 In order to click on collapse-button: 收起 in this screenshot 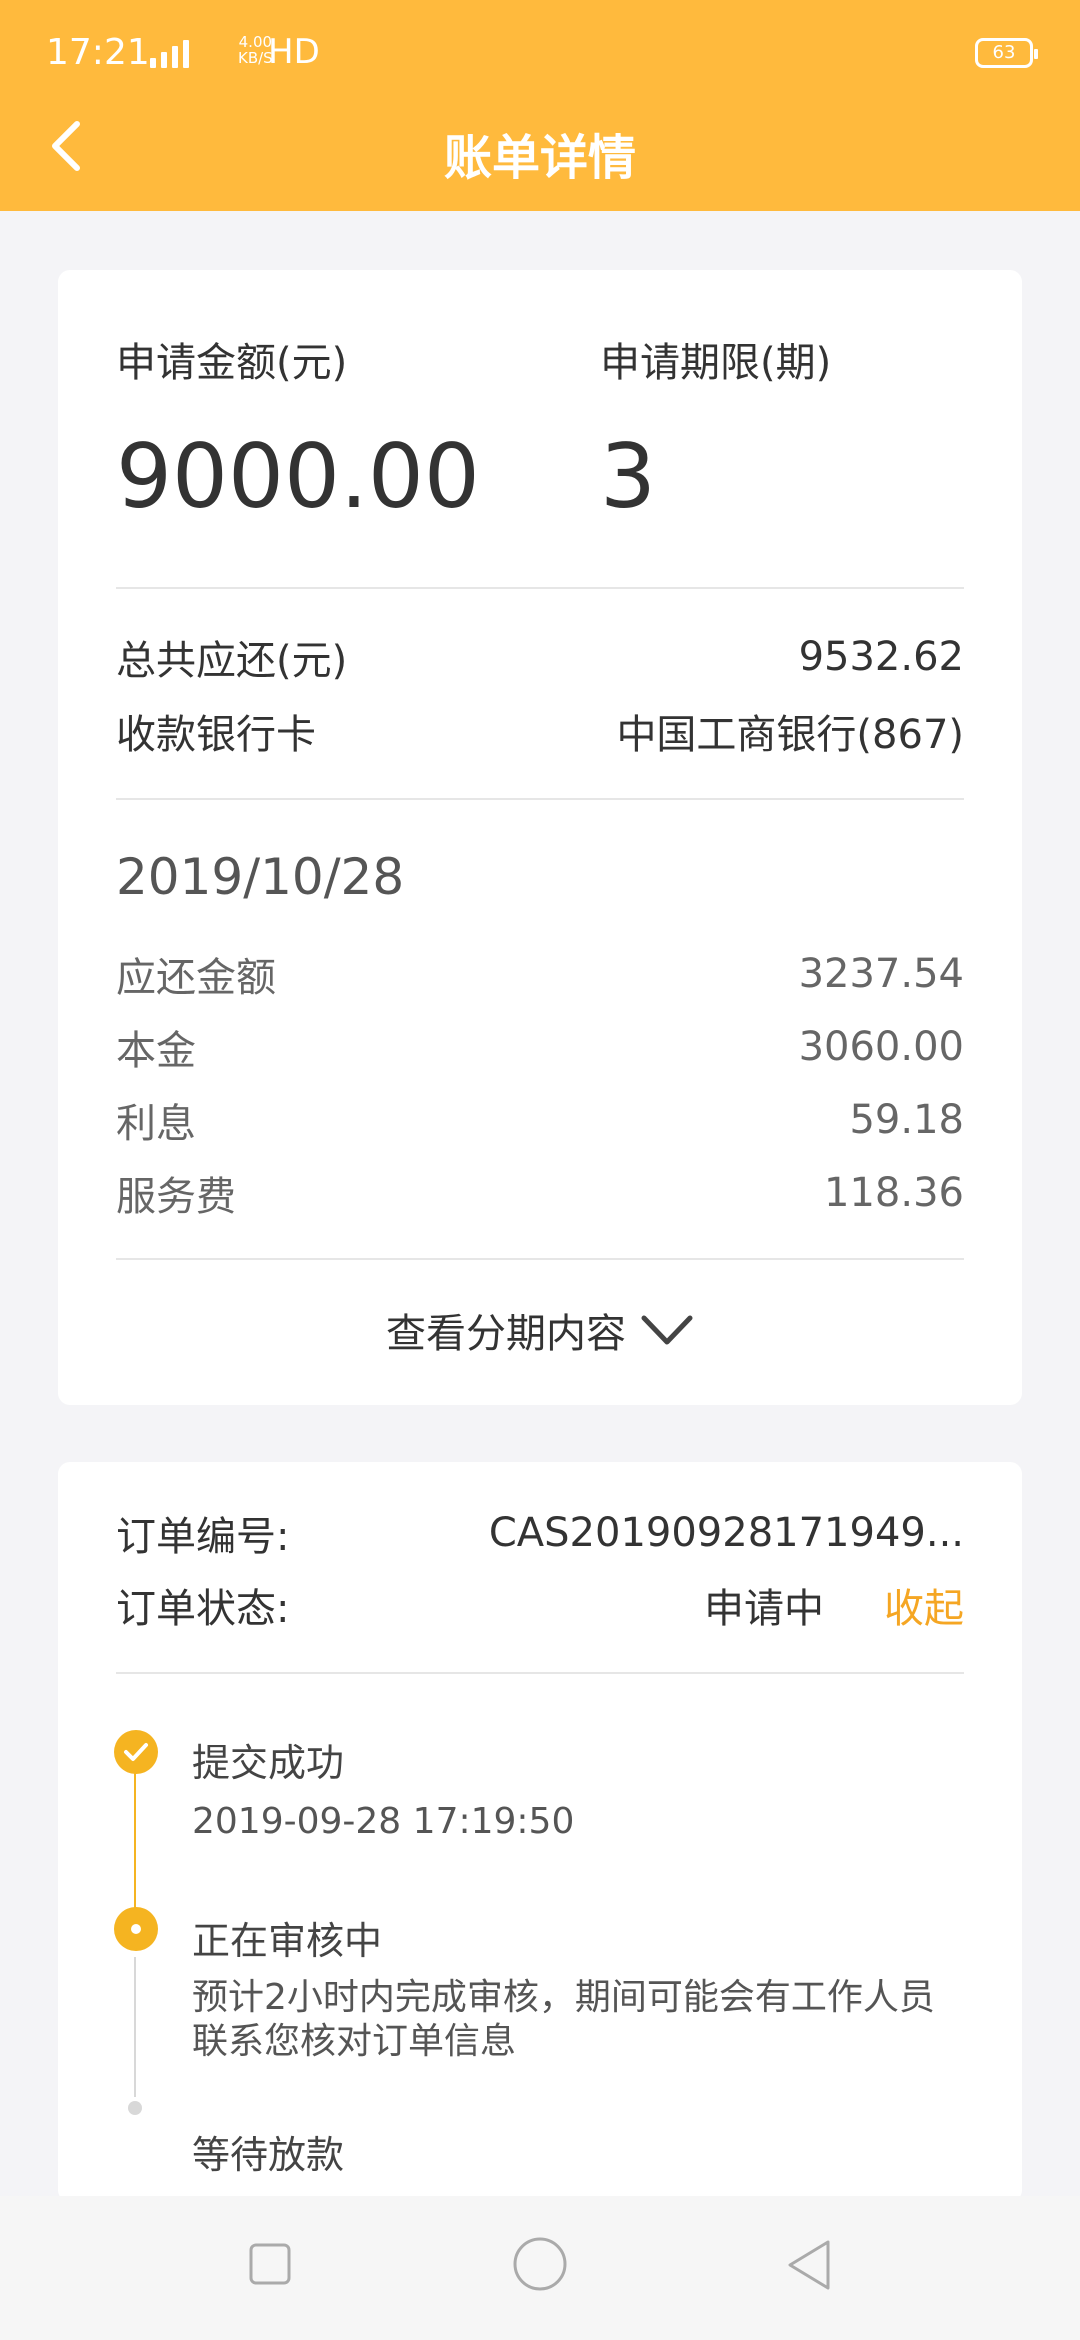, I will do `click(924, 1605)`.